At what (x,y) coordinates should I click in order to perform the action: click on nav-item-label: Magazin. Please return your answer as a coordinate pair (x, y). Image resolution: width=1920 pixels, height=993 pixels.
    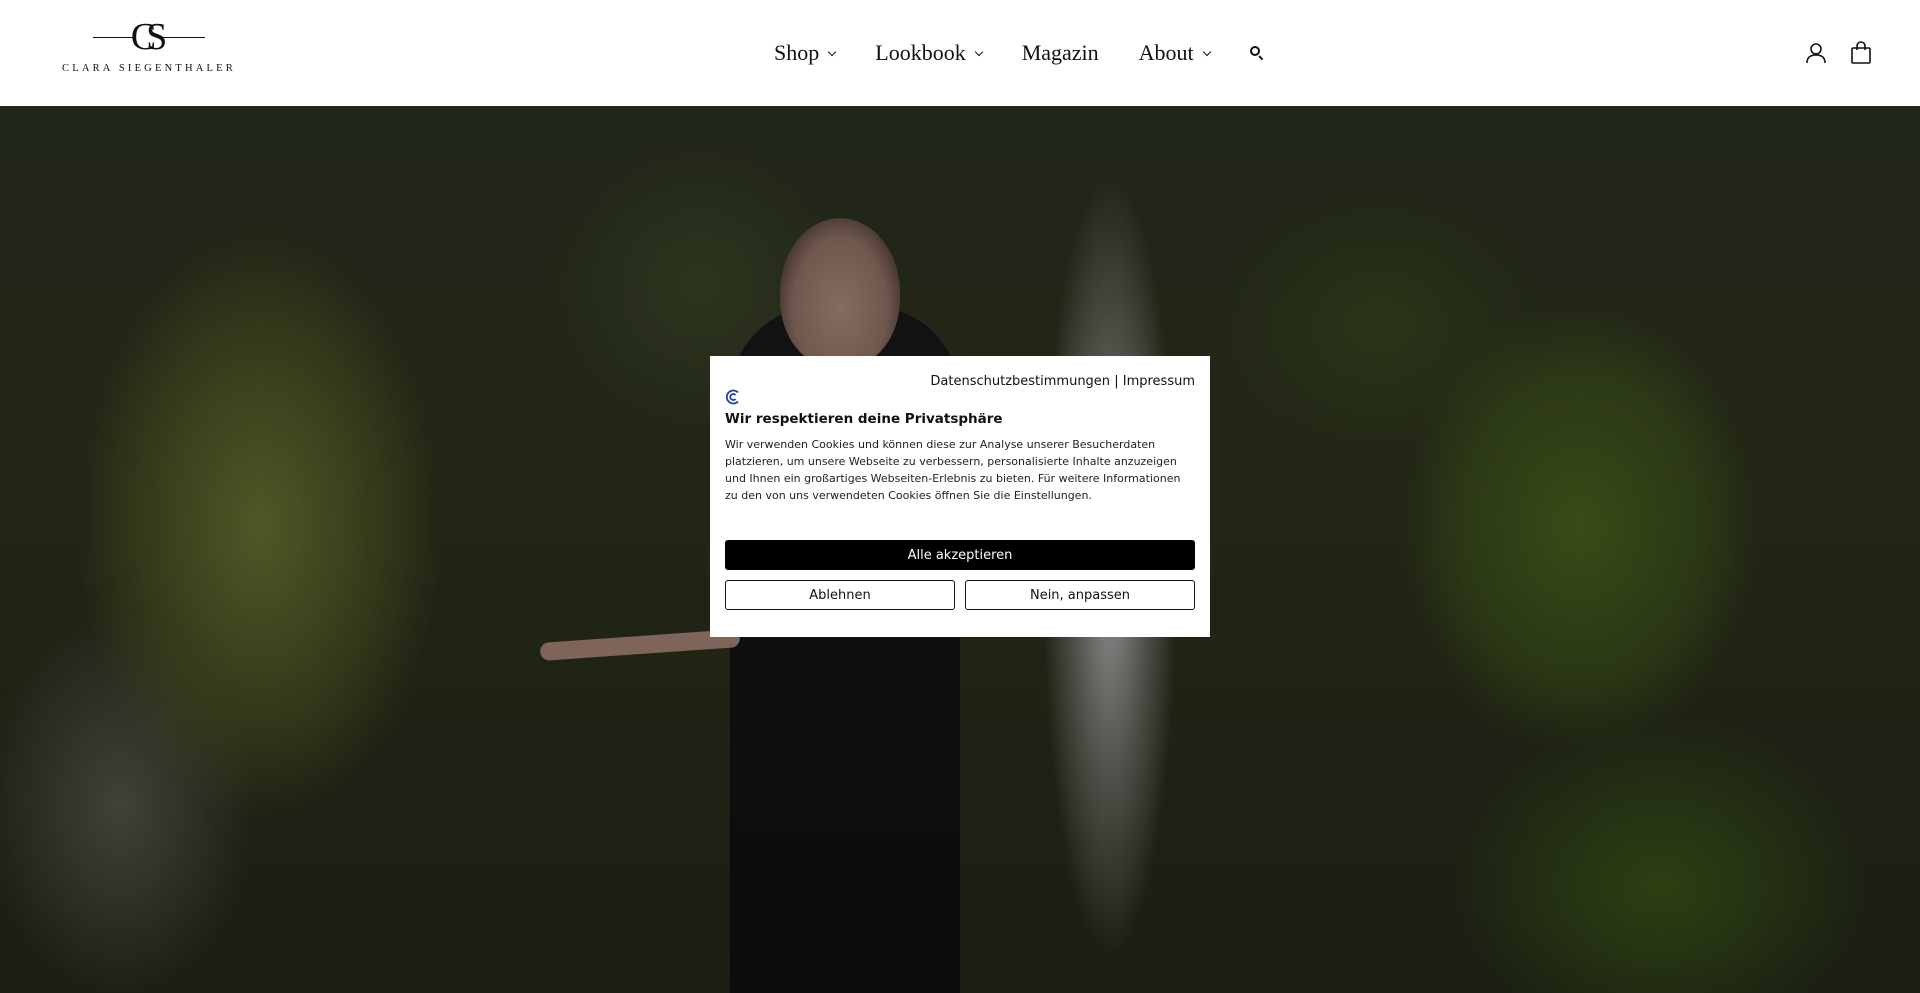
    Looking at the image, I should click on (1060, 52).